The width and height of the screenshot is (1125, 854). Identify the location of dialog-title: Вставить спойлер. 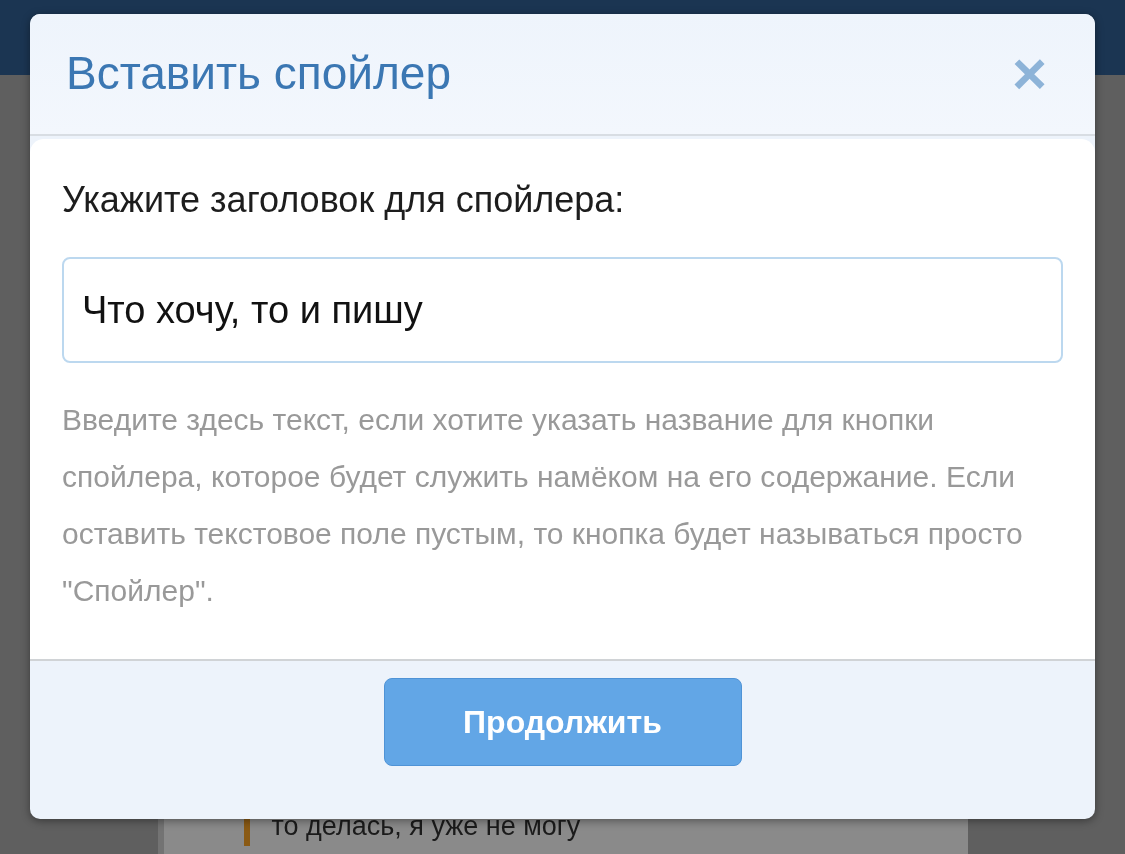
(258, 74).